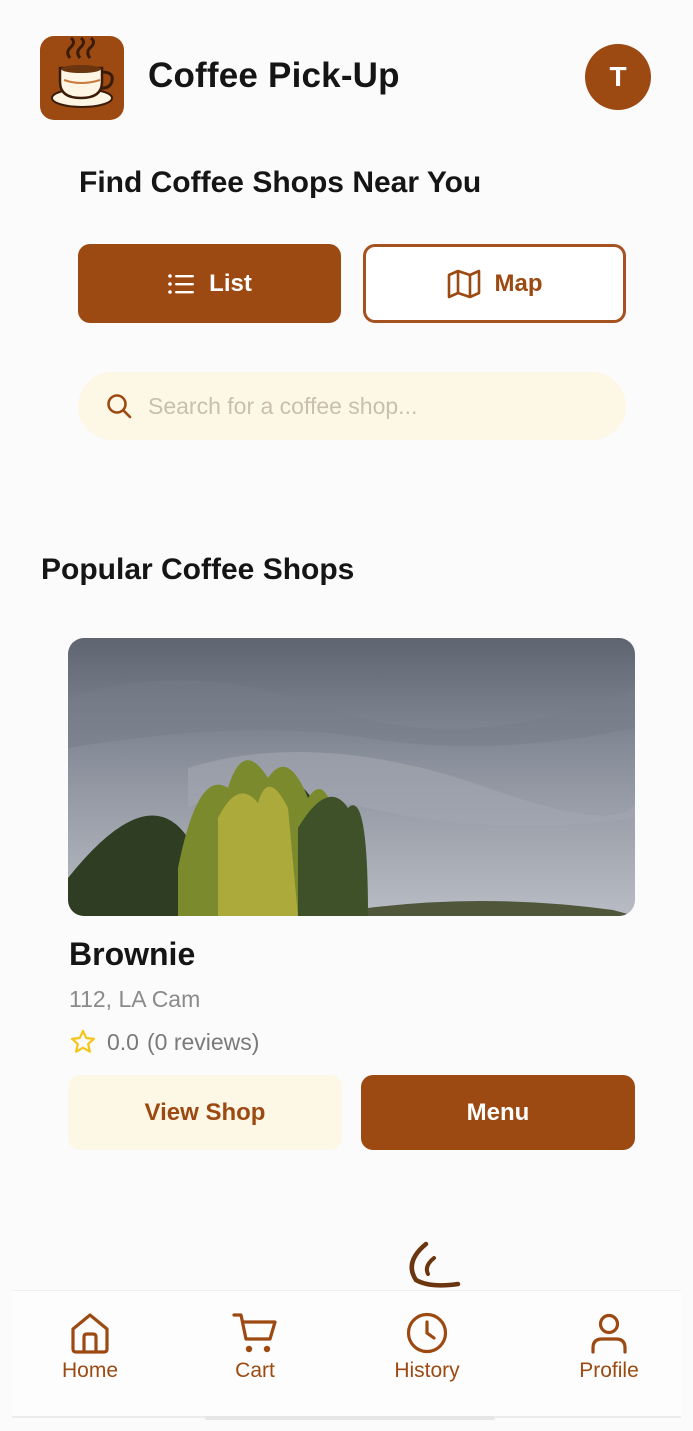 This screenshot has height=1431, width=693. Describe the element at coordinates (431, 1266) in the screenshot. I see `loading-spinner` at that location.